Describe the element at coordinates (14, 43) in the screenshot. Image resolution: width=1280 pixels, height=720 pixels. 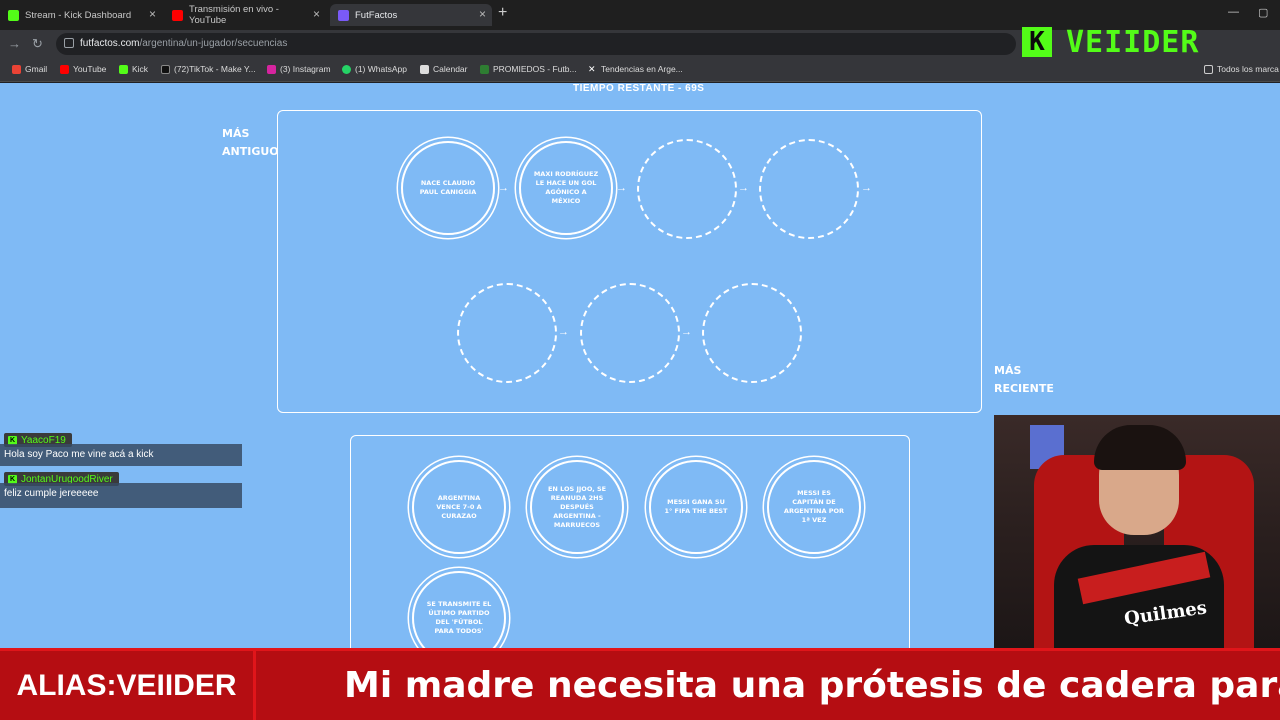
I see `forward-icon: →` at that location.